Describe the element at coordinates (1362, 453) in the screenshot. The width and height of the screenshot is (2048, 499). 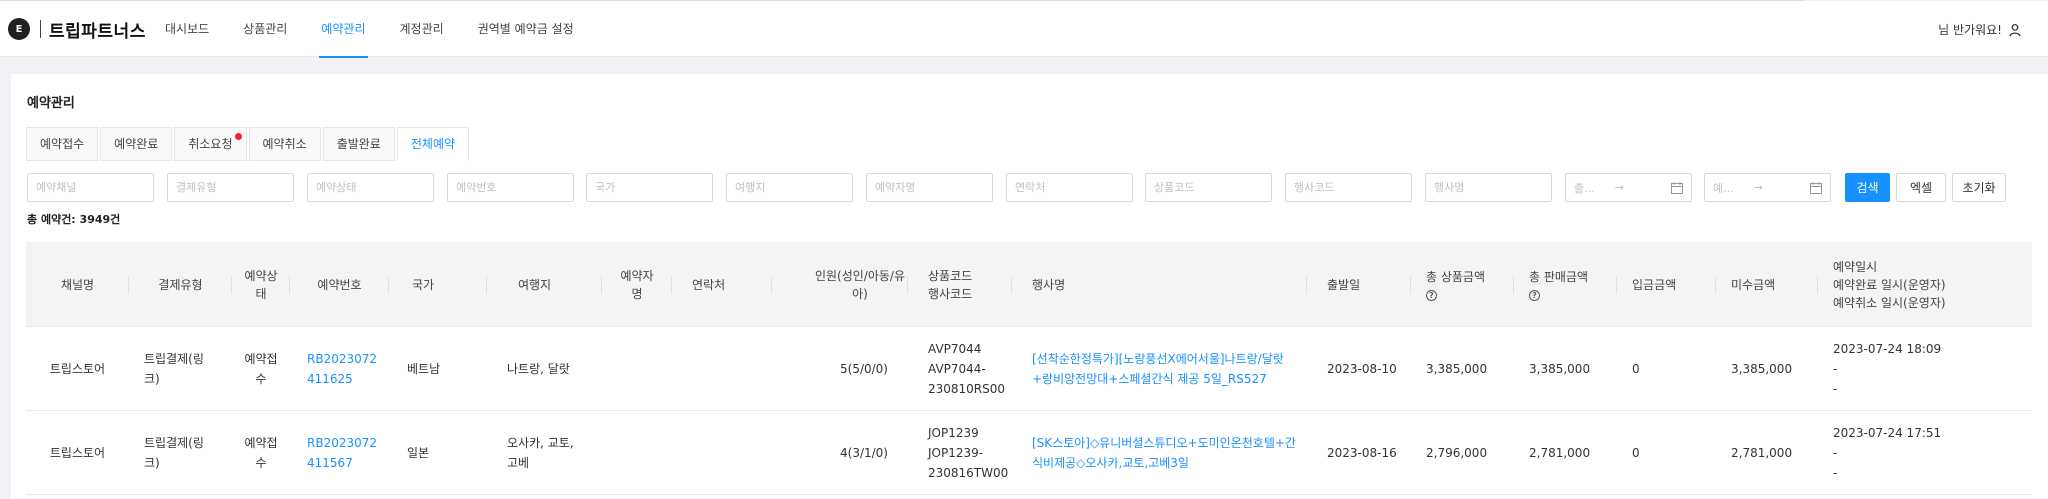
I see `cell-departure-date: 2023-08-16` at that location.